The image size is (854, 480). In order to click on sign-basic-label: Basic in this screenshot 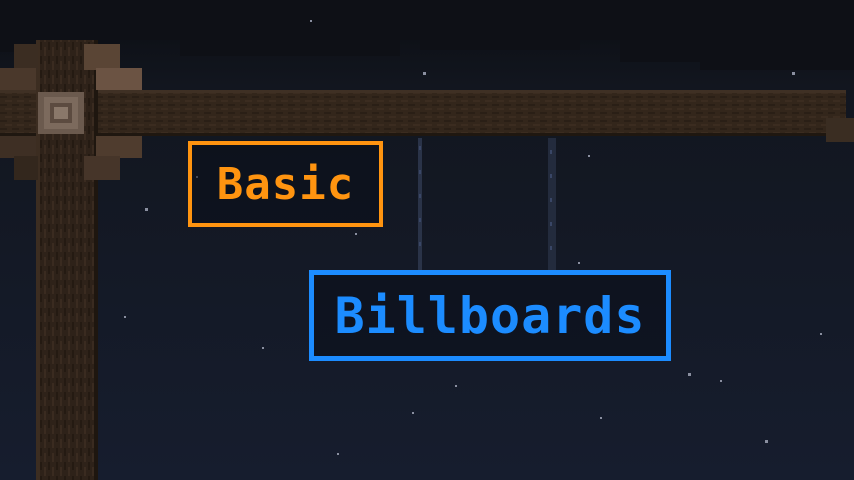, I will do `click(285, 184)`.